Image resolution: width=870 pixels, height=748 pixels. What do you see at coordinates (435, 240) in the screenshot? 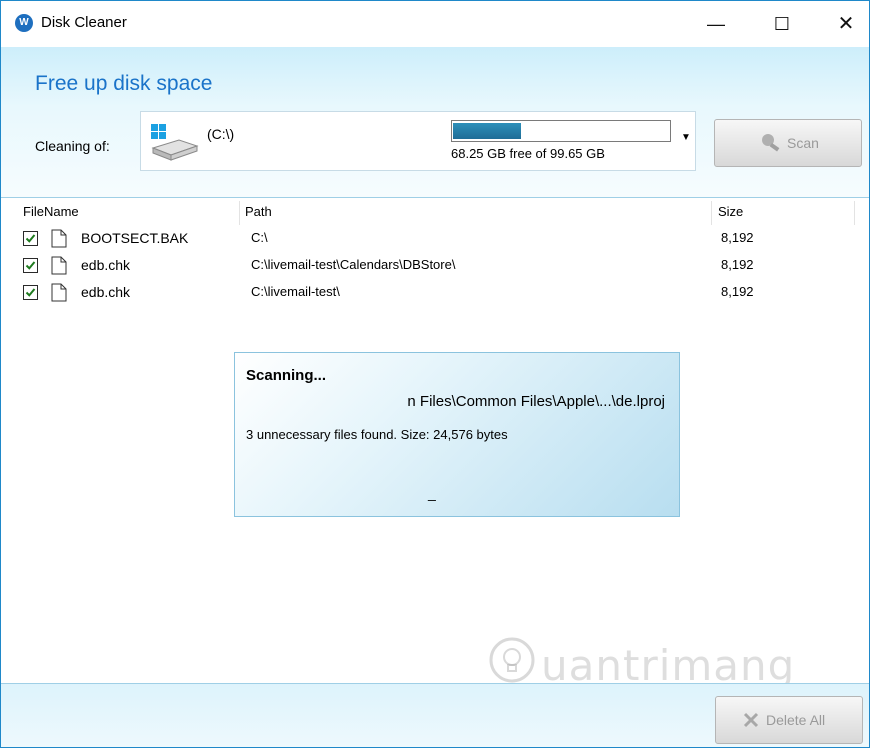
I see `table-row: BOOTSECT.BAK C:\ 8,192` at bounding box center [435, 240].